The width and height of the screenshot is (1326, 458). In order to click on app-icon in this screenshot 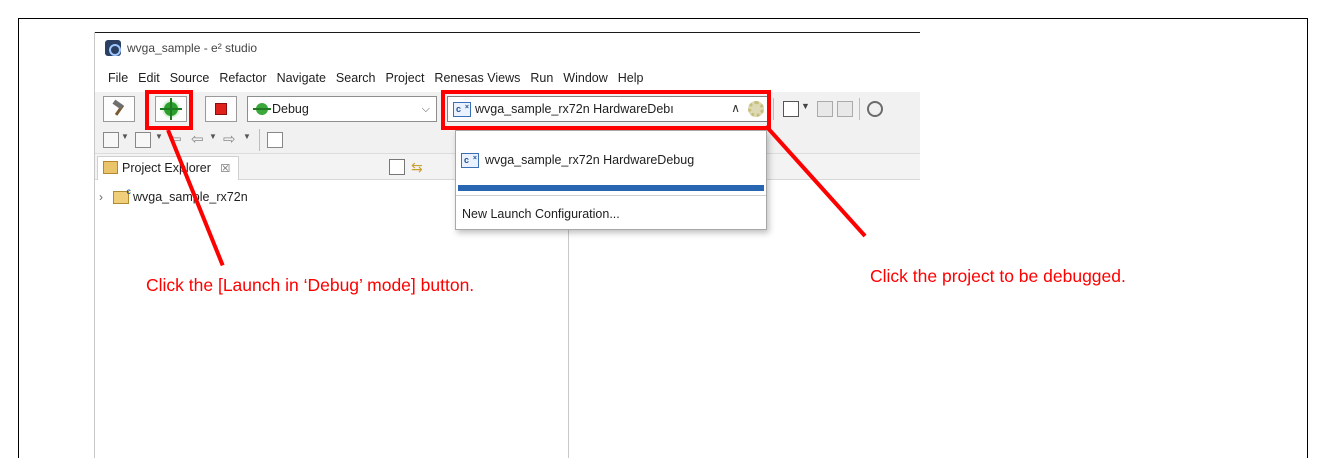, I will do `click(113, 48)`.